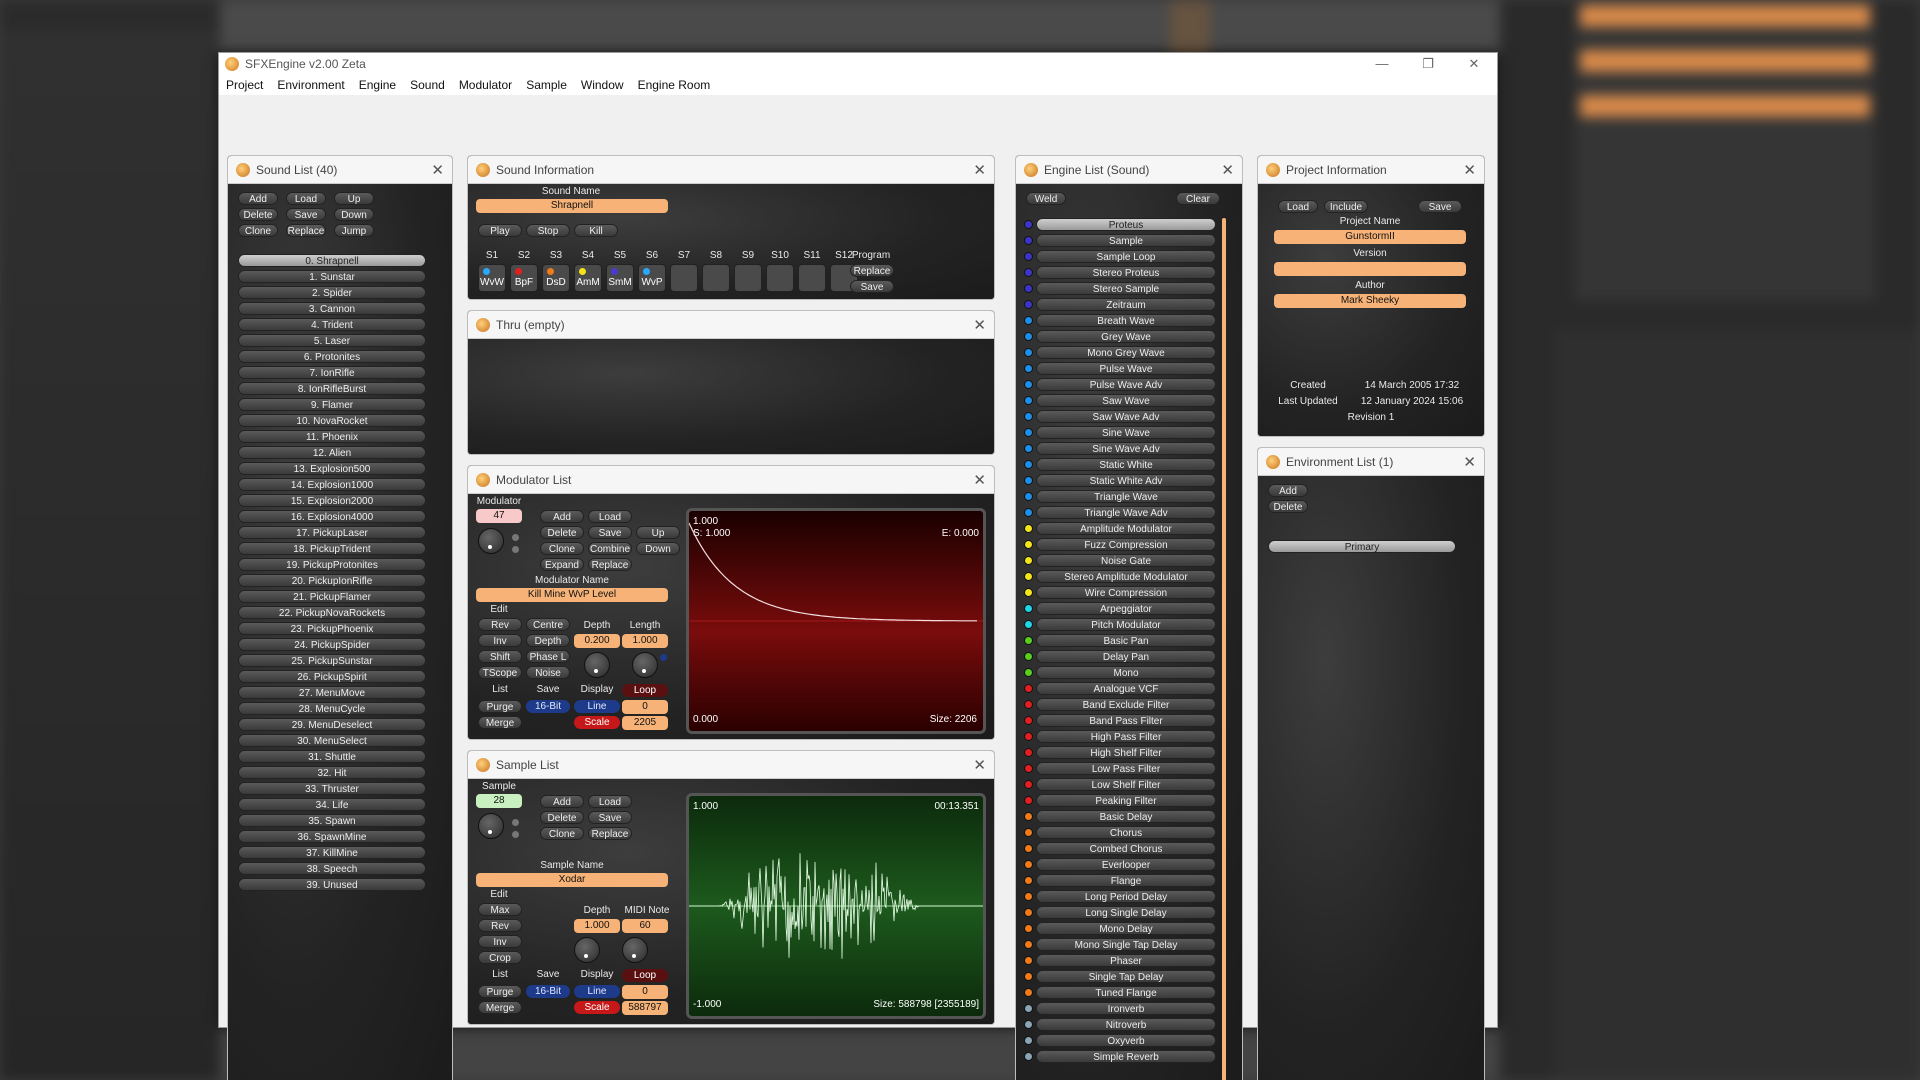  What do you see at coordinates (1126, 384) in the screenshot?
I see `engine-list-item: Pulse Wave Adv` at bounding box center [1126, 384].